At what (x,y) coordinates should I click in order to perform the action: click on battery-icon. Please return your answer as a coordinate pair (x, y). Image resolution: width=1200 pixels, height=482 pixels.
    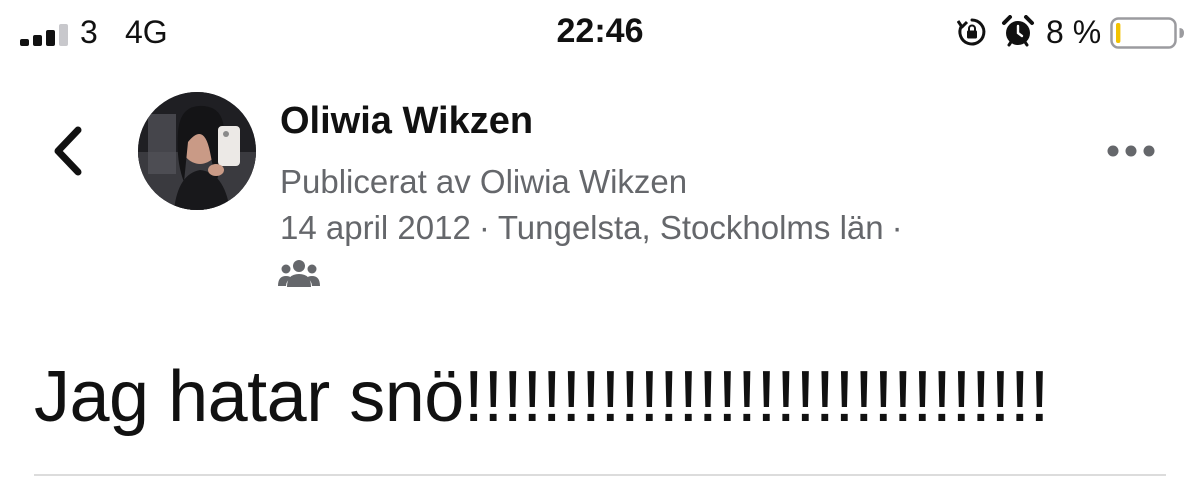
    Looking at the image, I should click on (1147, 33).